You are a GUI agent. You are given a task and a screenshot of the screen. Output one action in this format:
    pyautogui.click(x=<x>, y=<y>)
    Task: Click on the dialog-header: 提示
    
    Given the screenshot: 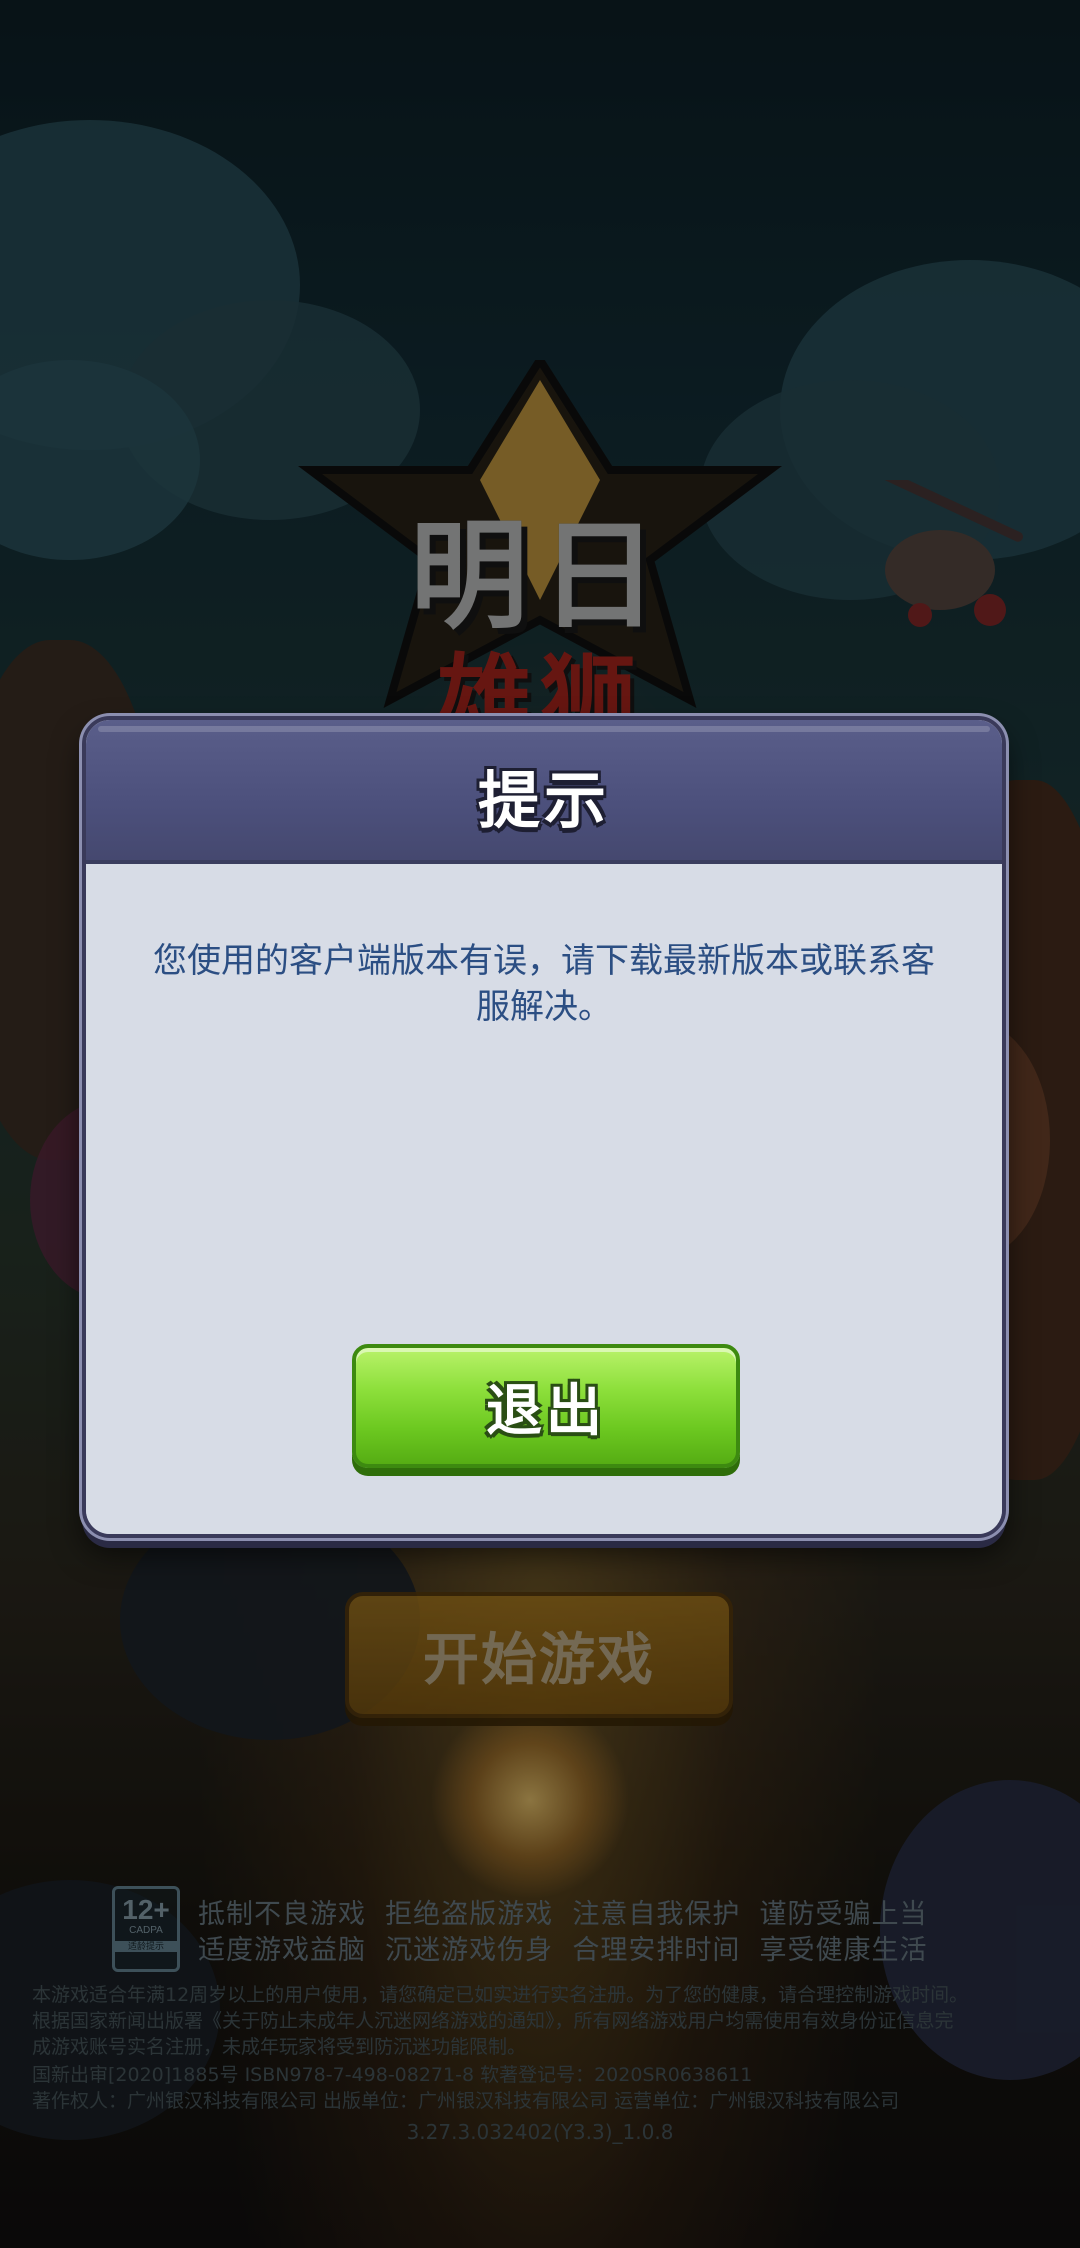 What is the action you would take?
    pyautogui.click(x=544, y=792)
    